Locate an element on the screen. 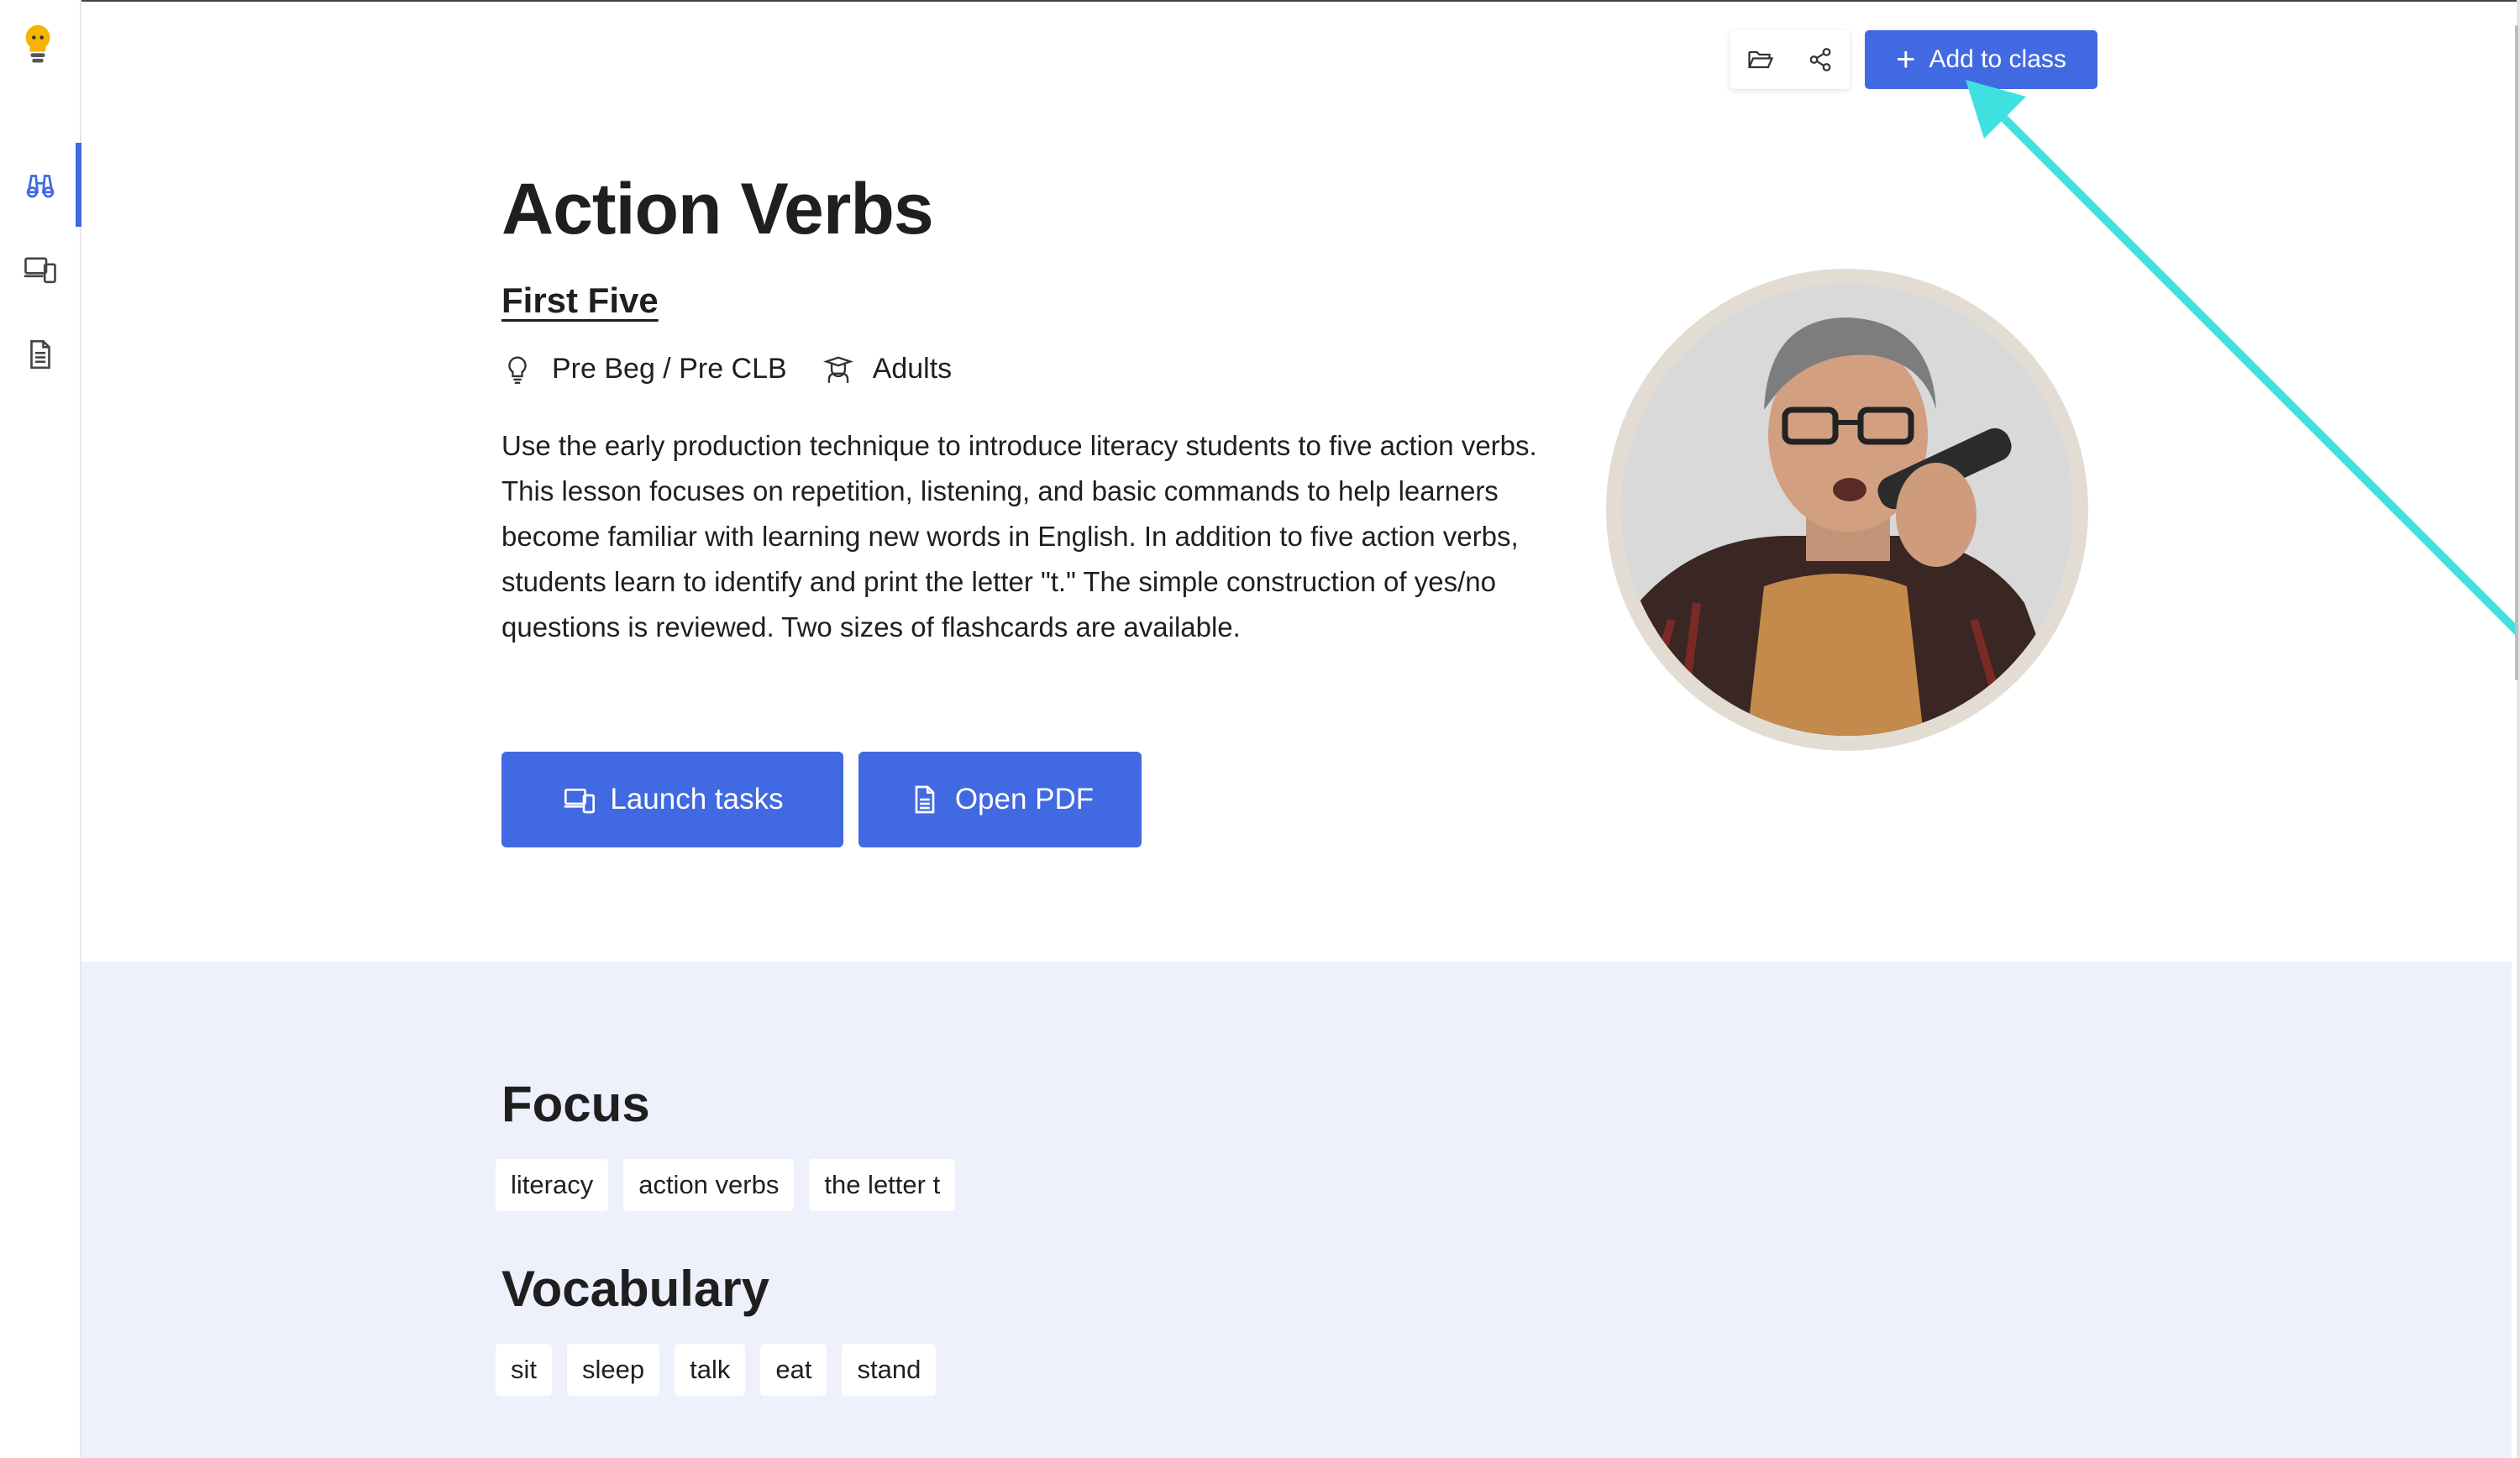 The image size is (2520, 1458). tag: eat is located at coordinates (793, 1370).